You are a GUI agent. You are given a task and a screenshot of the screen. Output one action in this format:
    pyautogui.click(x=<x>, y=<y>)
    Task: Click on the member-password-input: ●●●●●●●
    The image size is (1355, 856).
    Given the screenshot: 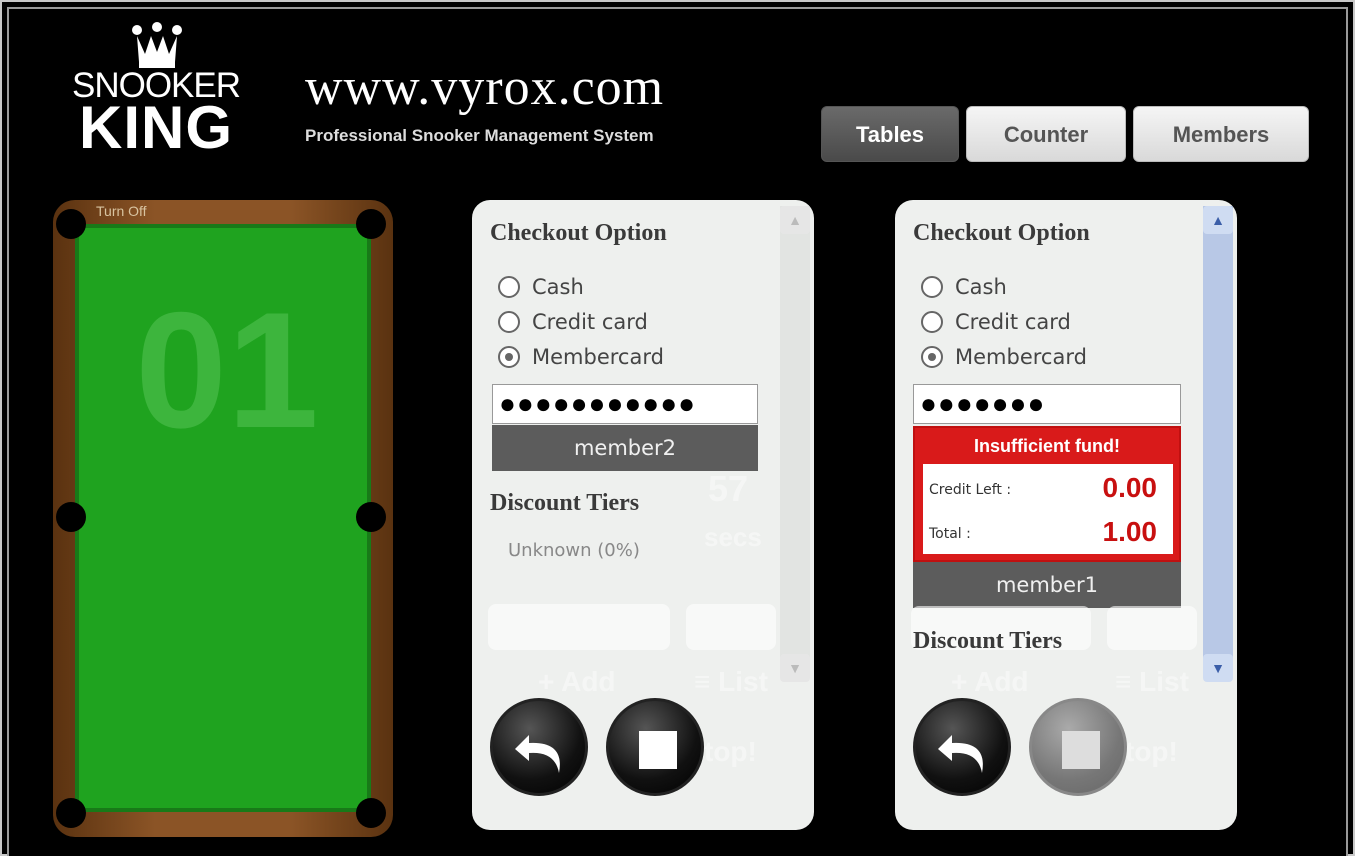 What is the action you would take?
    pyautogui.click(x=1047, y=404)
    